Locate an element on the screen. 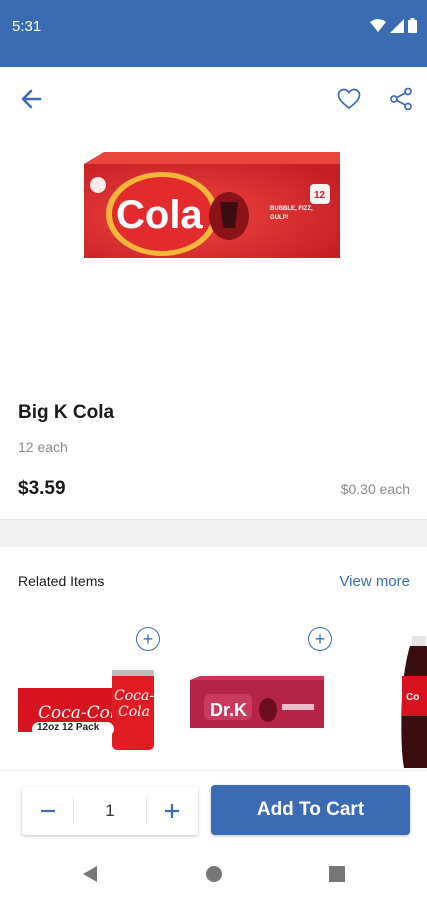 The image size is (427, 900). product-count: 12 each is located at coordinates (43, 447).